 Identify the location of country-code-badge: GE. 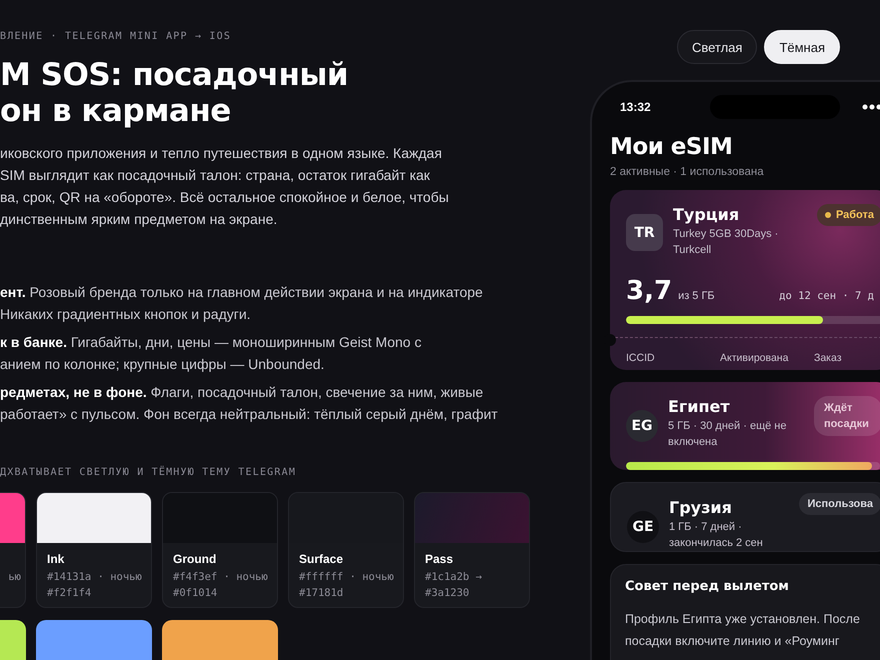
(643, 527).